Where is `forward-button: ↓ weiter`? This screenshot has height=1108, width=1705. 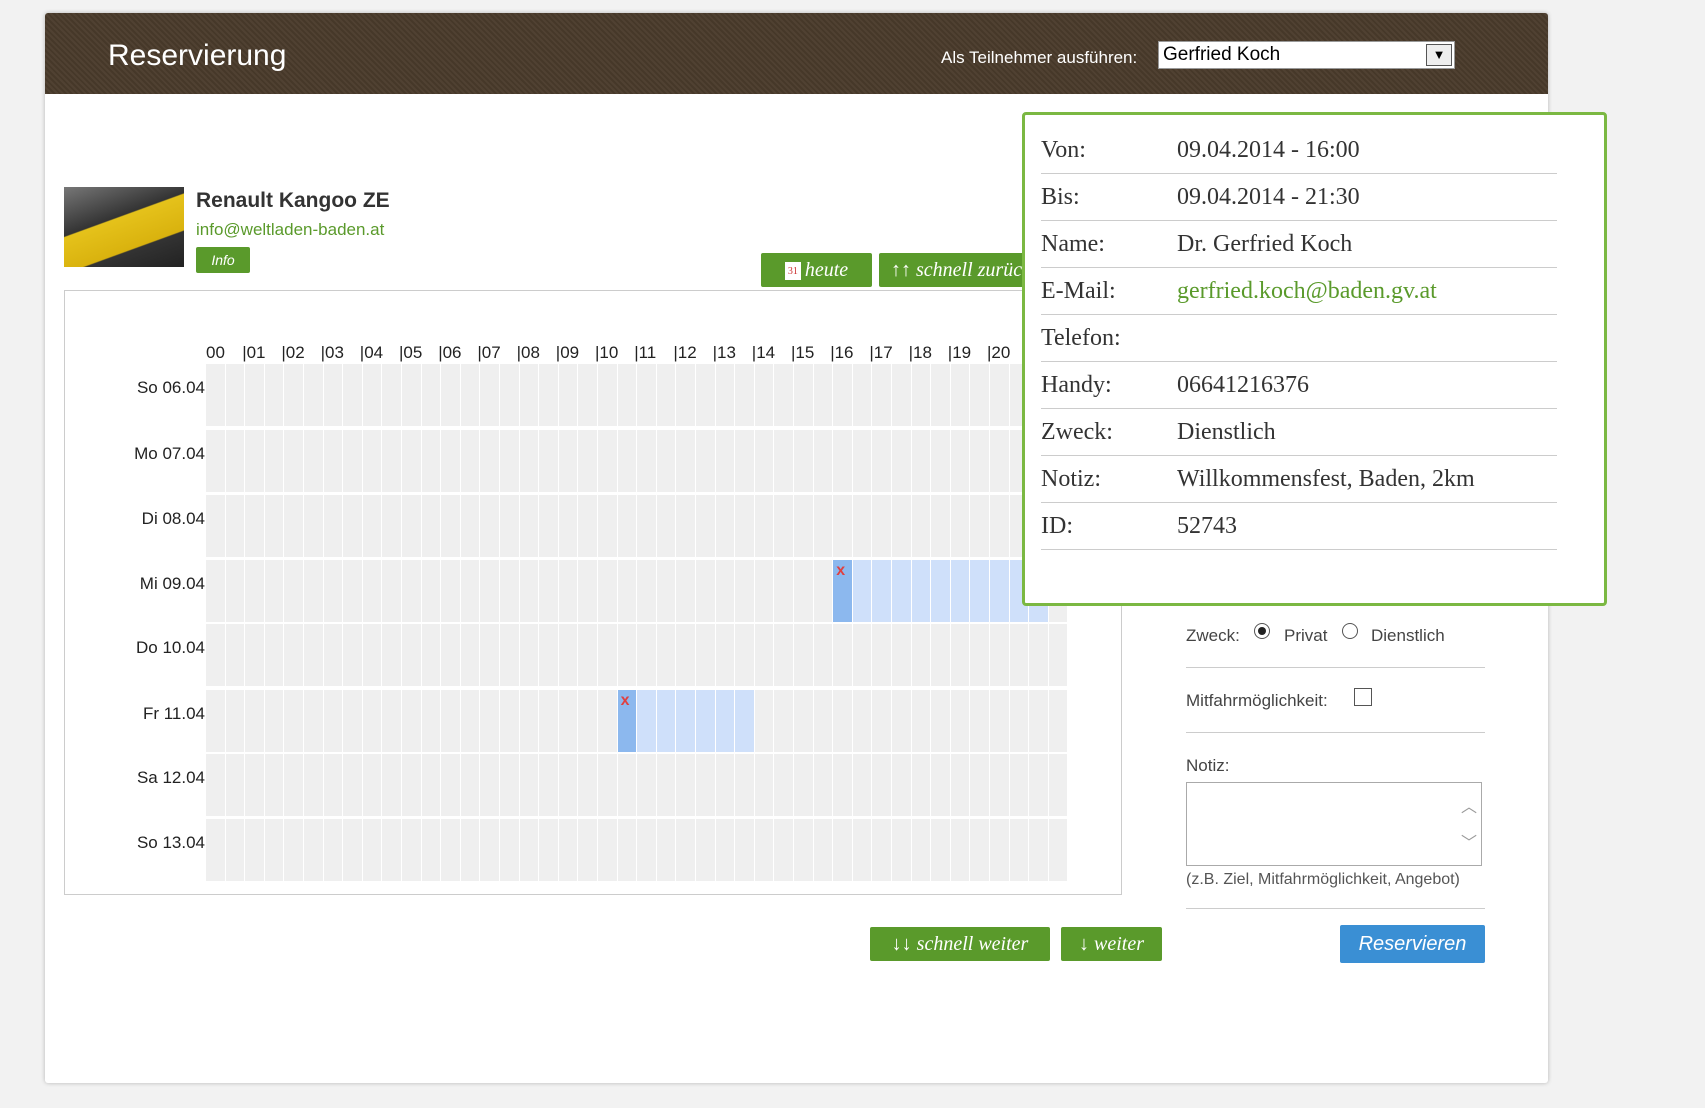
forward-button: ↓ weiter is located at coordinates (1111, 944).